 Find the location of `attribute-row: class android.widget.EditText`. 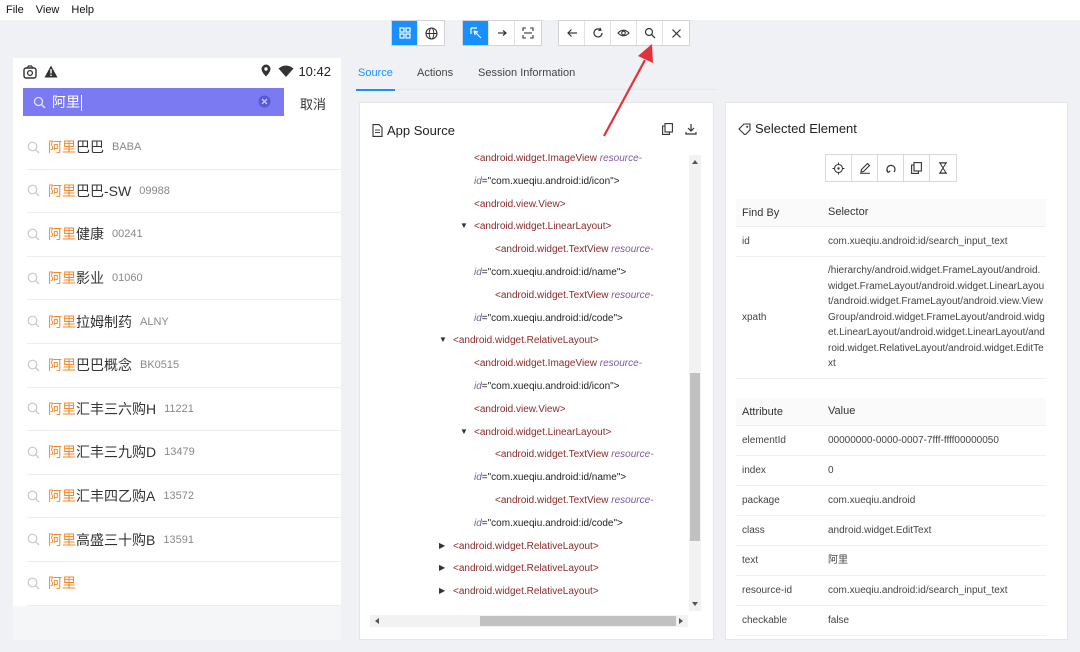

attribute-row: class android.widget.EditText is located at coordinates (891, 531).